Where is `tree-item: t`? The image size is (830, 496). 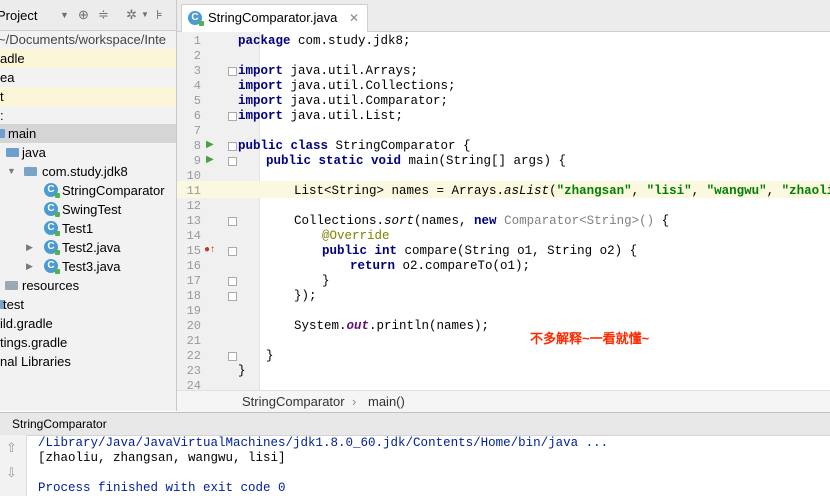 tree-item: t is located at coordinates (88, 96).